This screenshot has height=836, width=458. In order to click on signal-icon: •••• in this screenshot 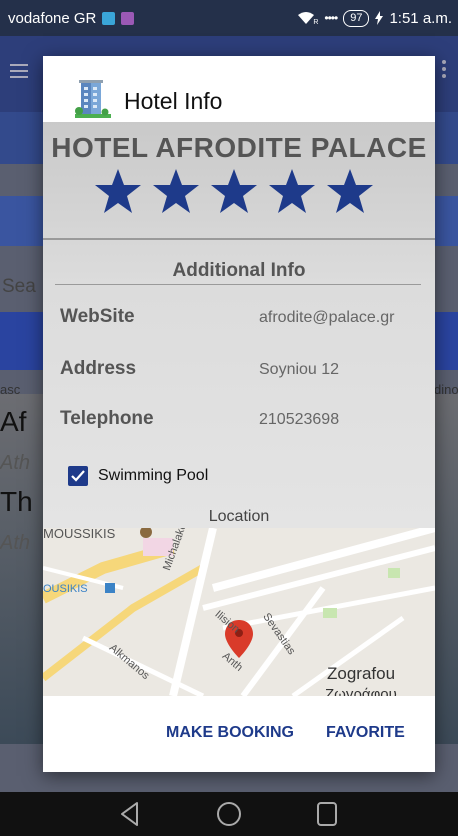, I will do `click(331, 18)`.